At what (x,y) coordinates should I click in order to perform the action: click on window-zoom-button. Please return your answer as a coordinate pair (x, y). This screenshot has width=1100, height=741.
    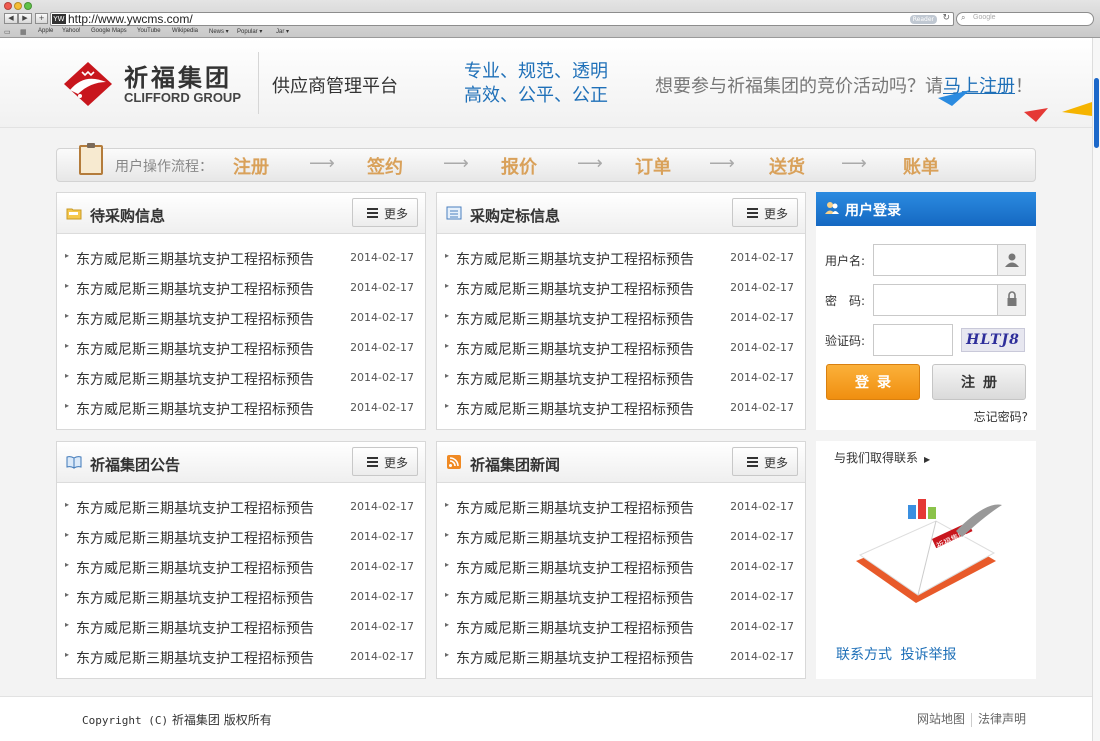
    Looking at the image, I should click on (28, 6).